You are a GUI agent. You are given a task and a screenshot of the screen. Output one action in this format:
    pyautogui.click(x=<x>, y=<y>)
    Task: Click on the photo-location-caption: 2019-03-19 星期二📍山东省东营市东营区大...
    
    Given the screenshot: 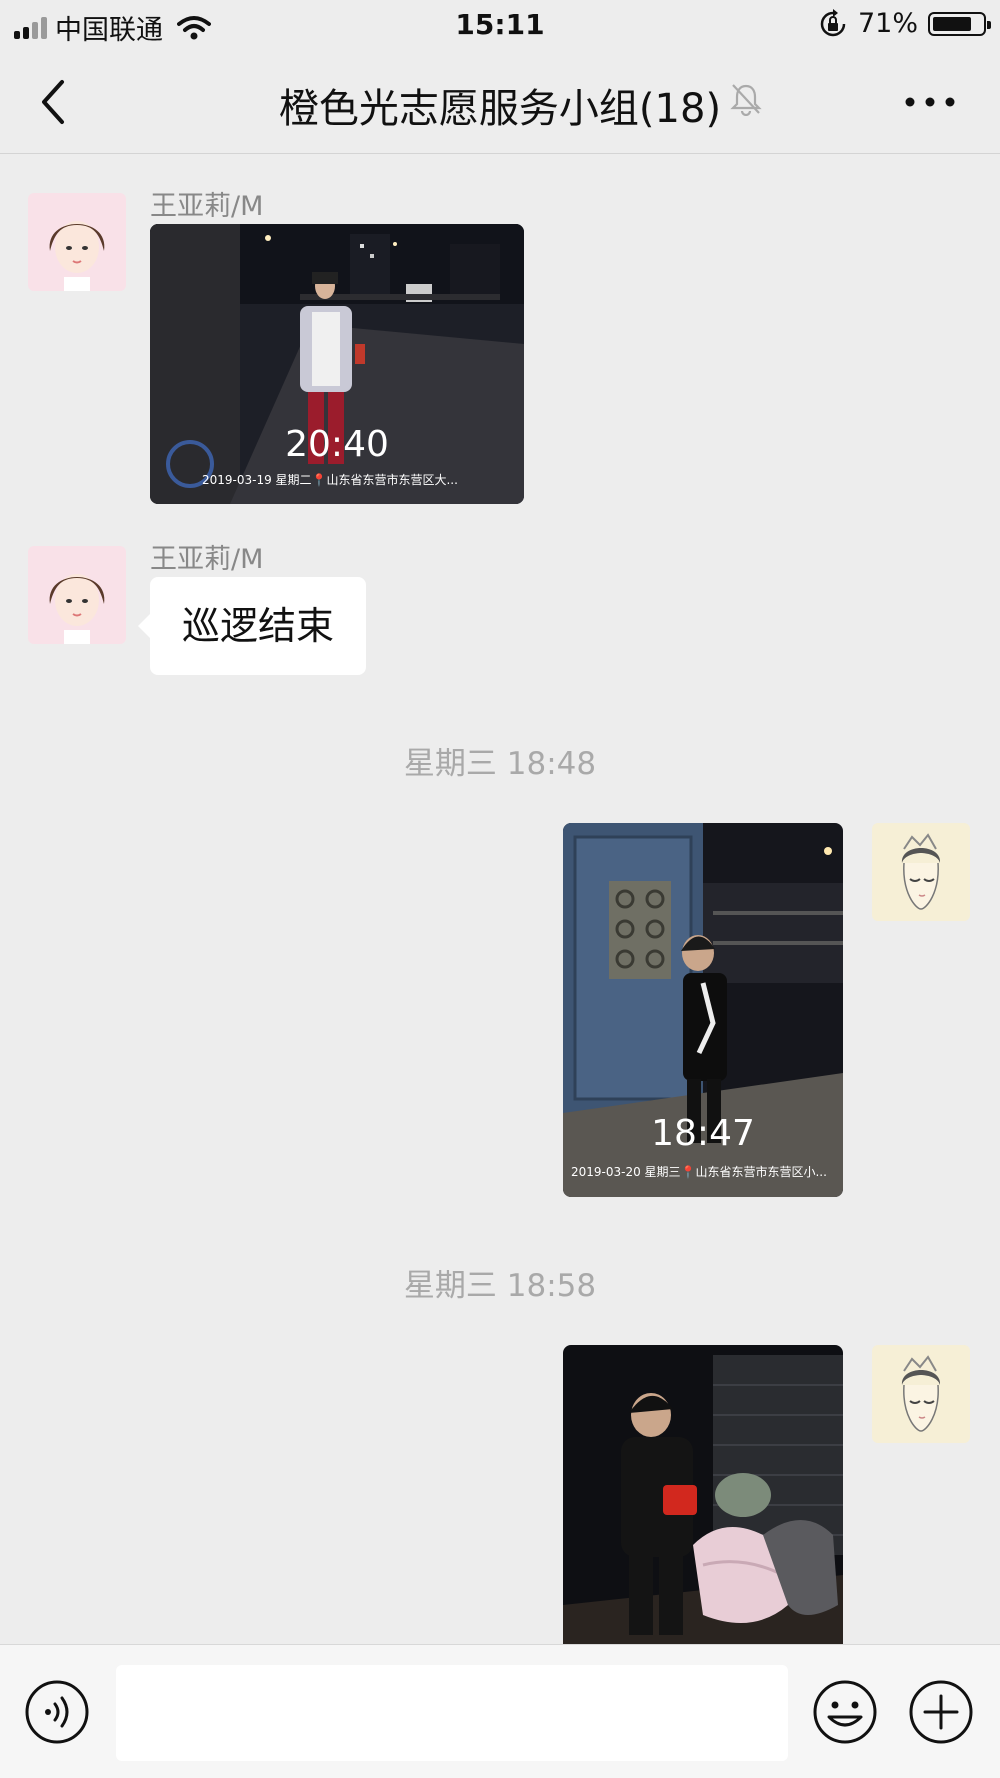 What is the action you would take?
    pyautogui.click(x=330, y=480)
    